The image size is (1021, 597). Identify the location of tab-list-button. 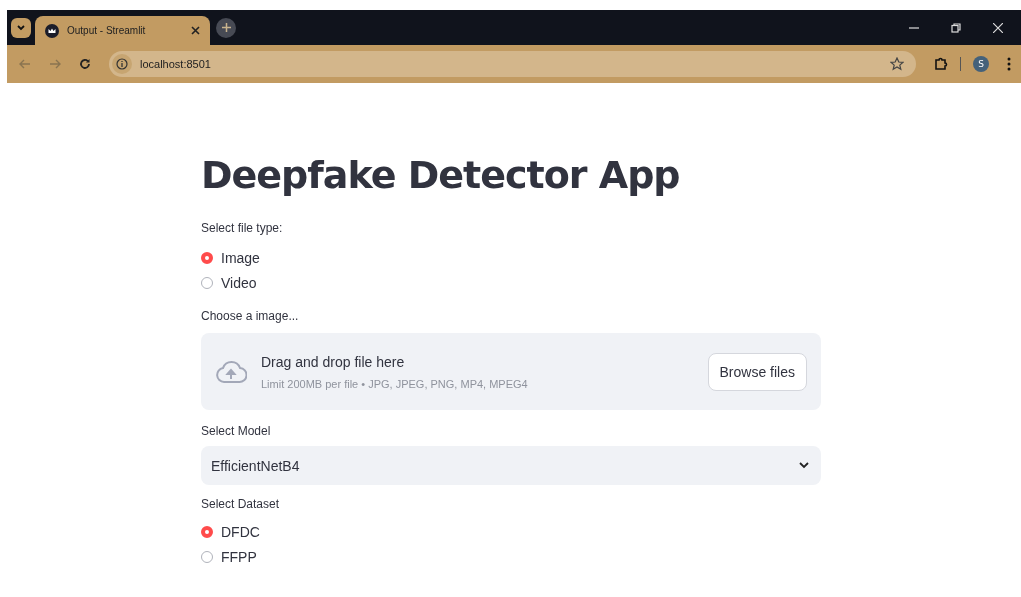
(21, 27).